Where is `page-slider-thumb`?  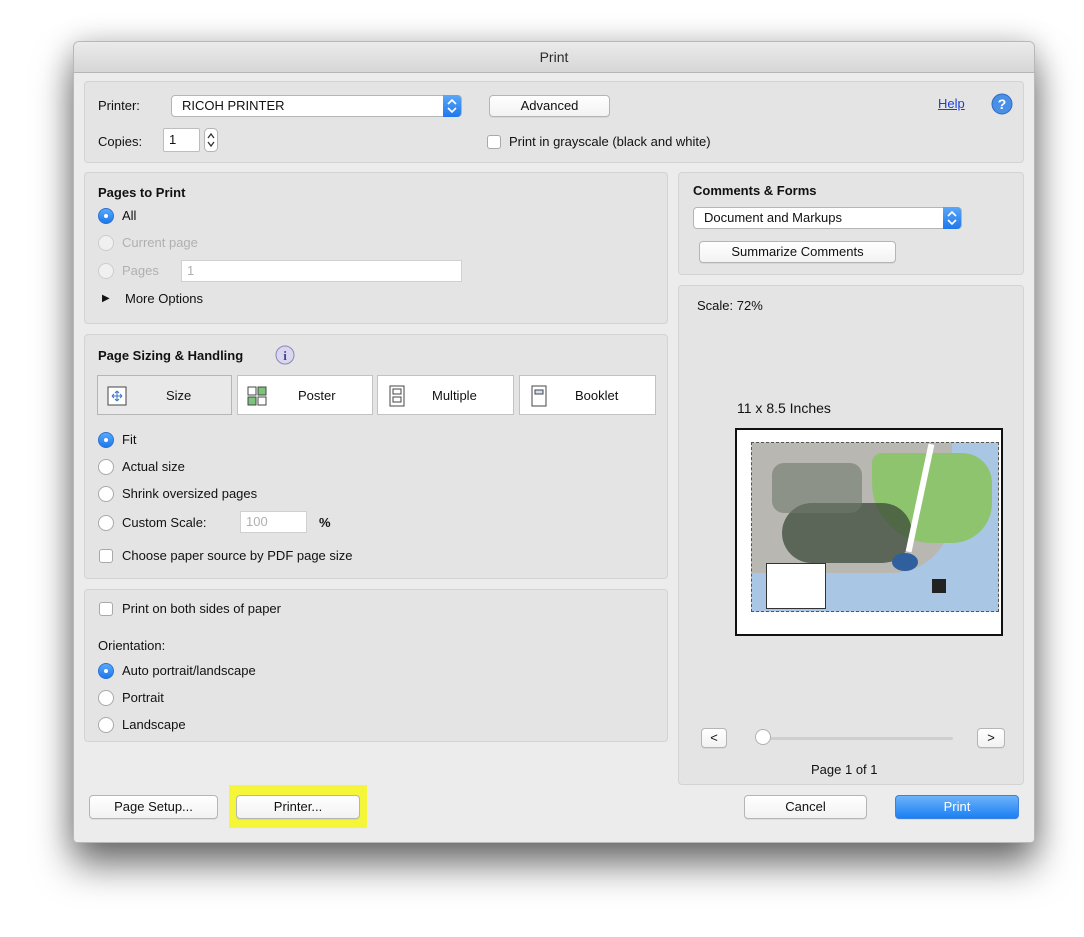 page-slider-thumb is located at coordinates (763, 737).